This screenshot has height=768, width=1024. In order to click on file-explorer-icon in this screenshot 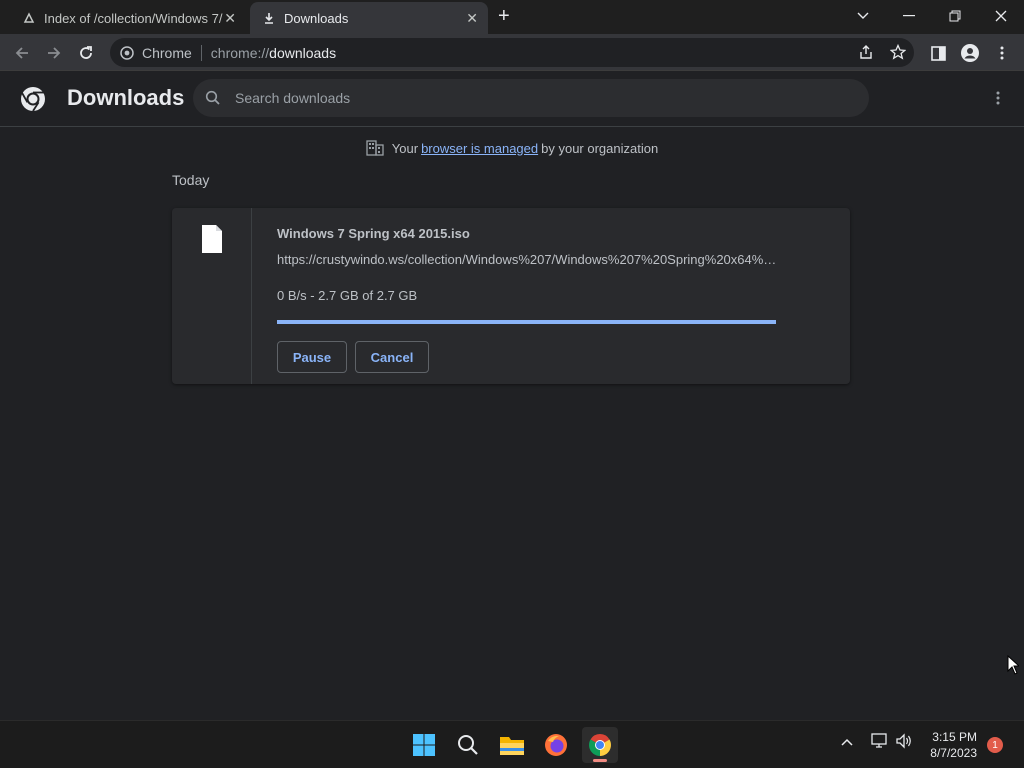, I will do `click(512, 745)`.